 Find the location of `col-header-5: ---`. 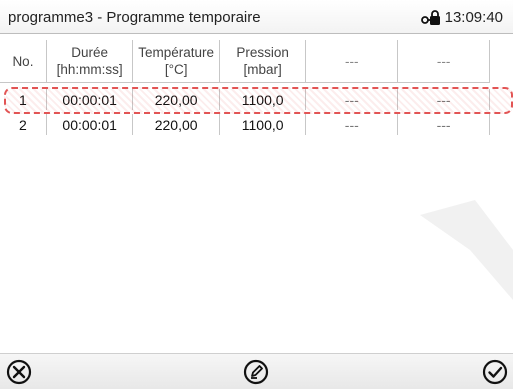

col-header-5: --- is located at coordinates (352, 61).